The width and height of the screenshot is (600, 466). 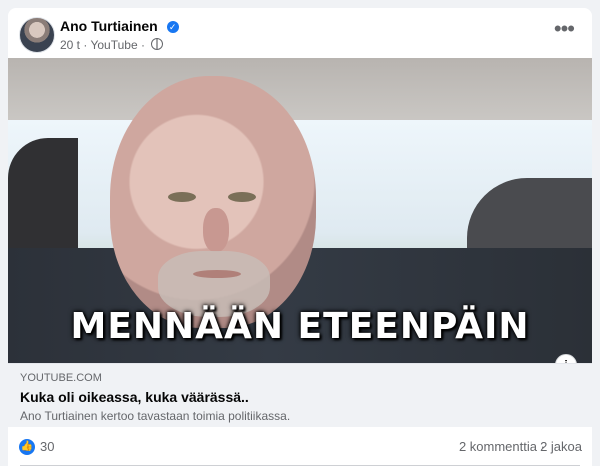 What do you see at coordinates (47, 446) in the screenshot?
I see `like-count: 30` at bounding box center [47, 446].